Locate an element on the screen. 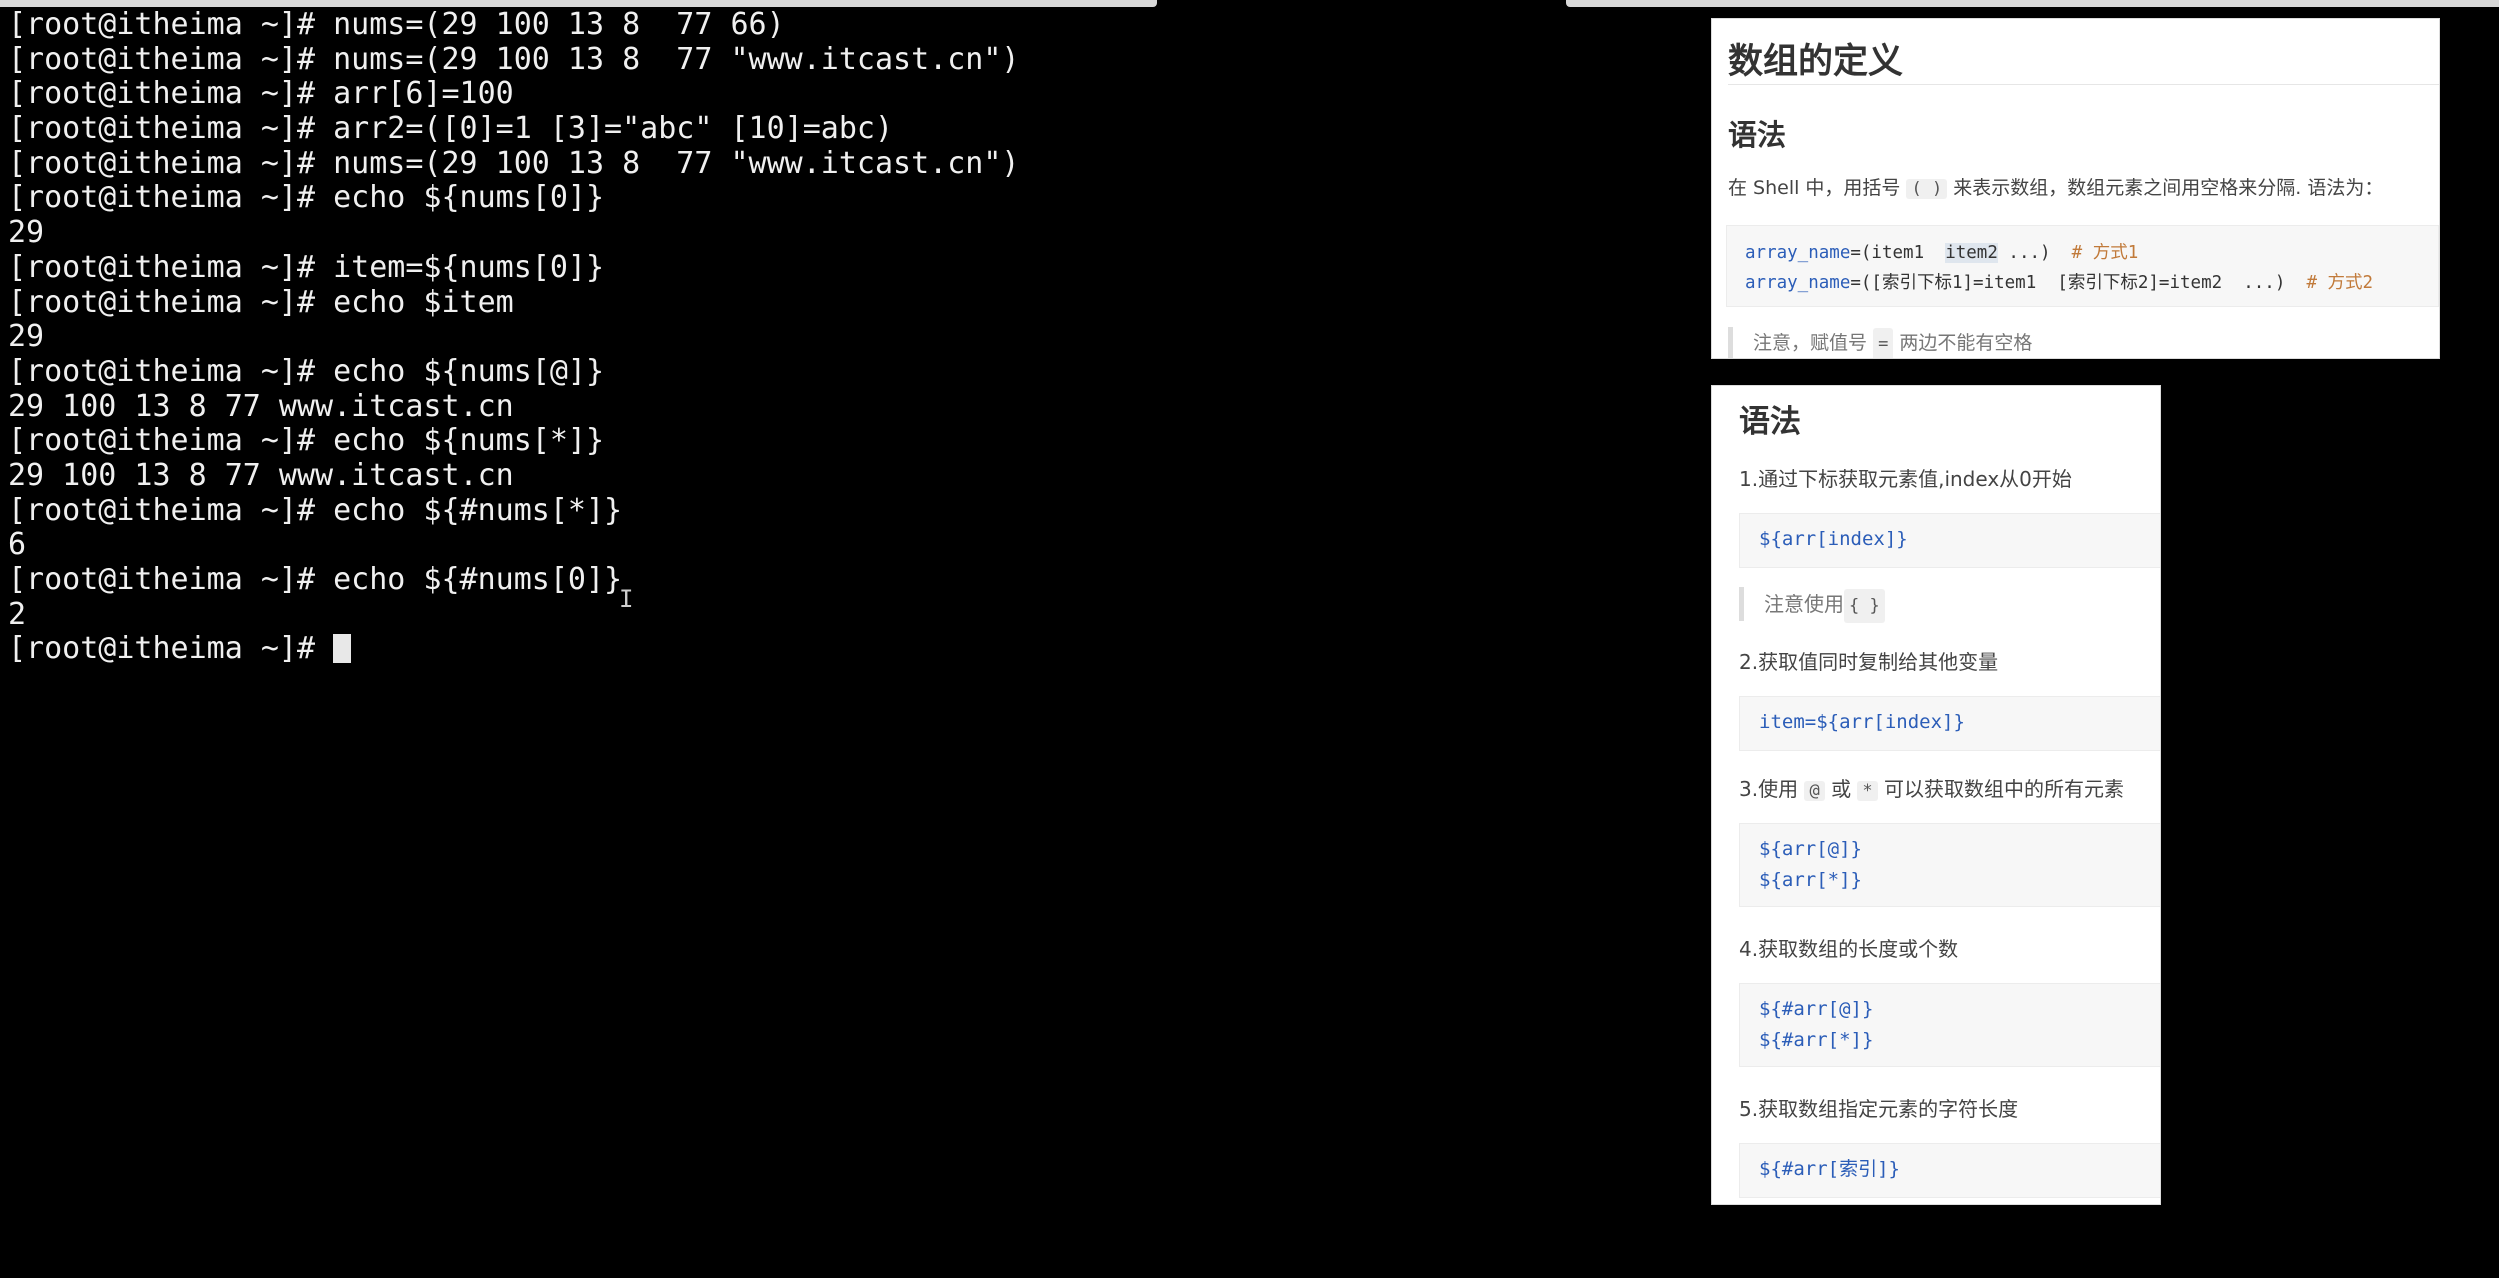  section-heading: 语法 is located at coordinates (1757, 135).